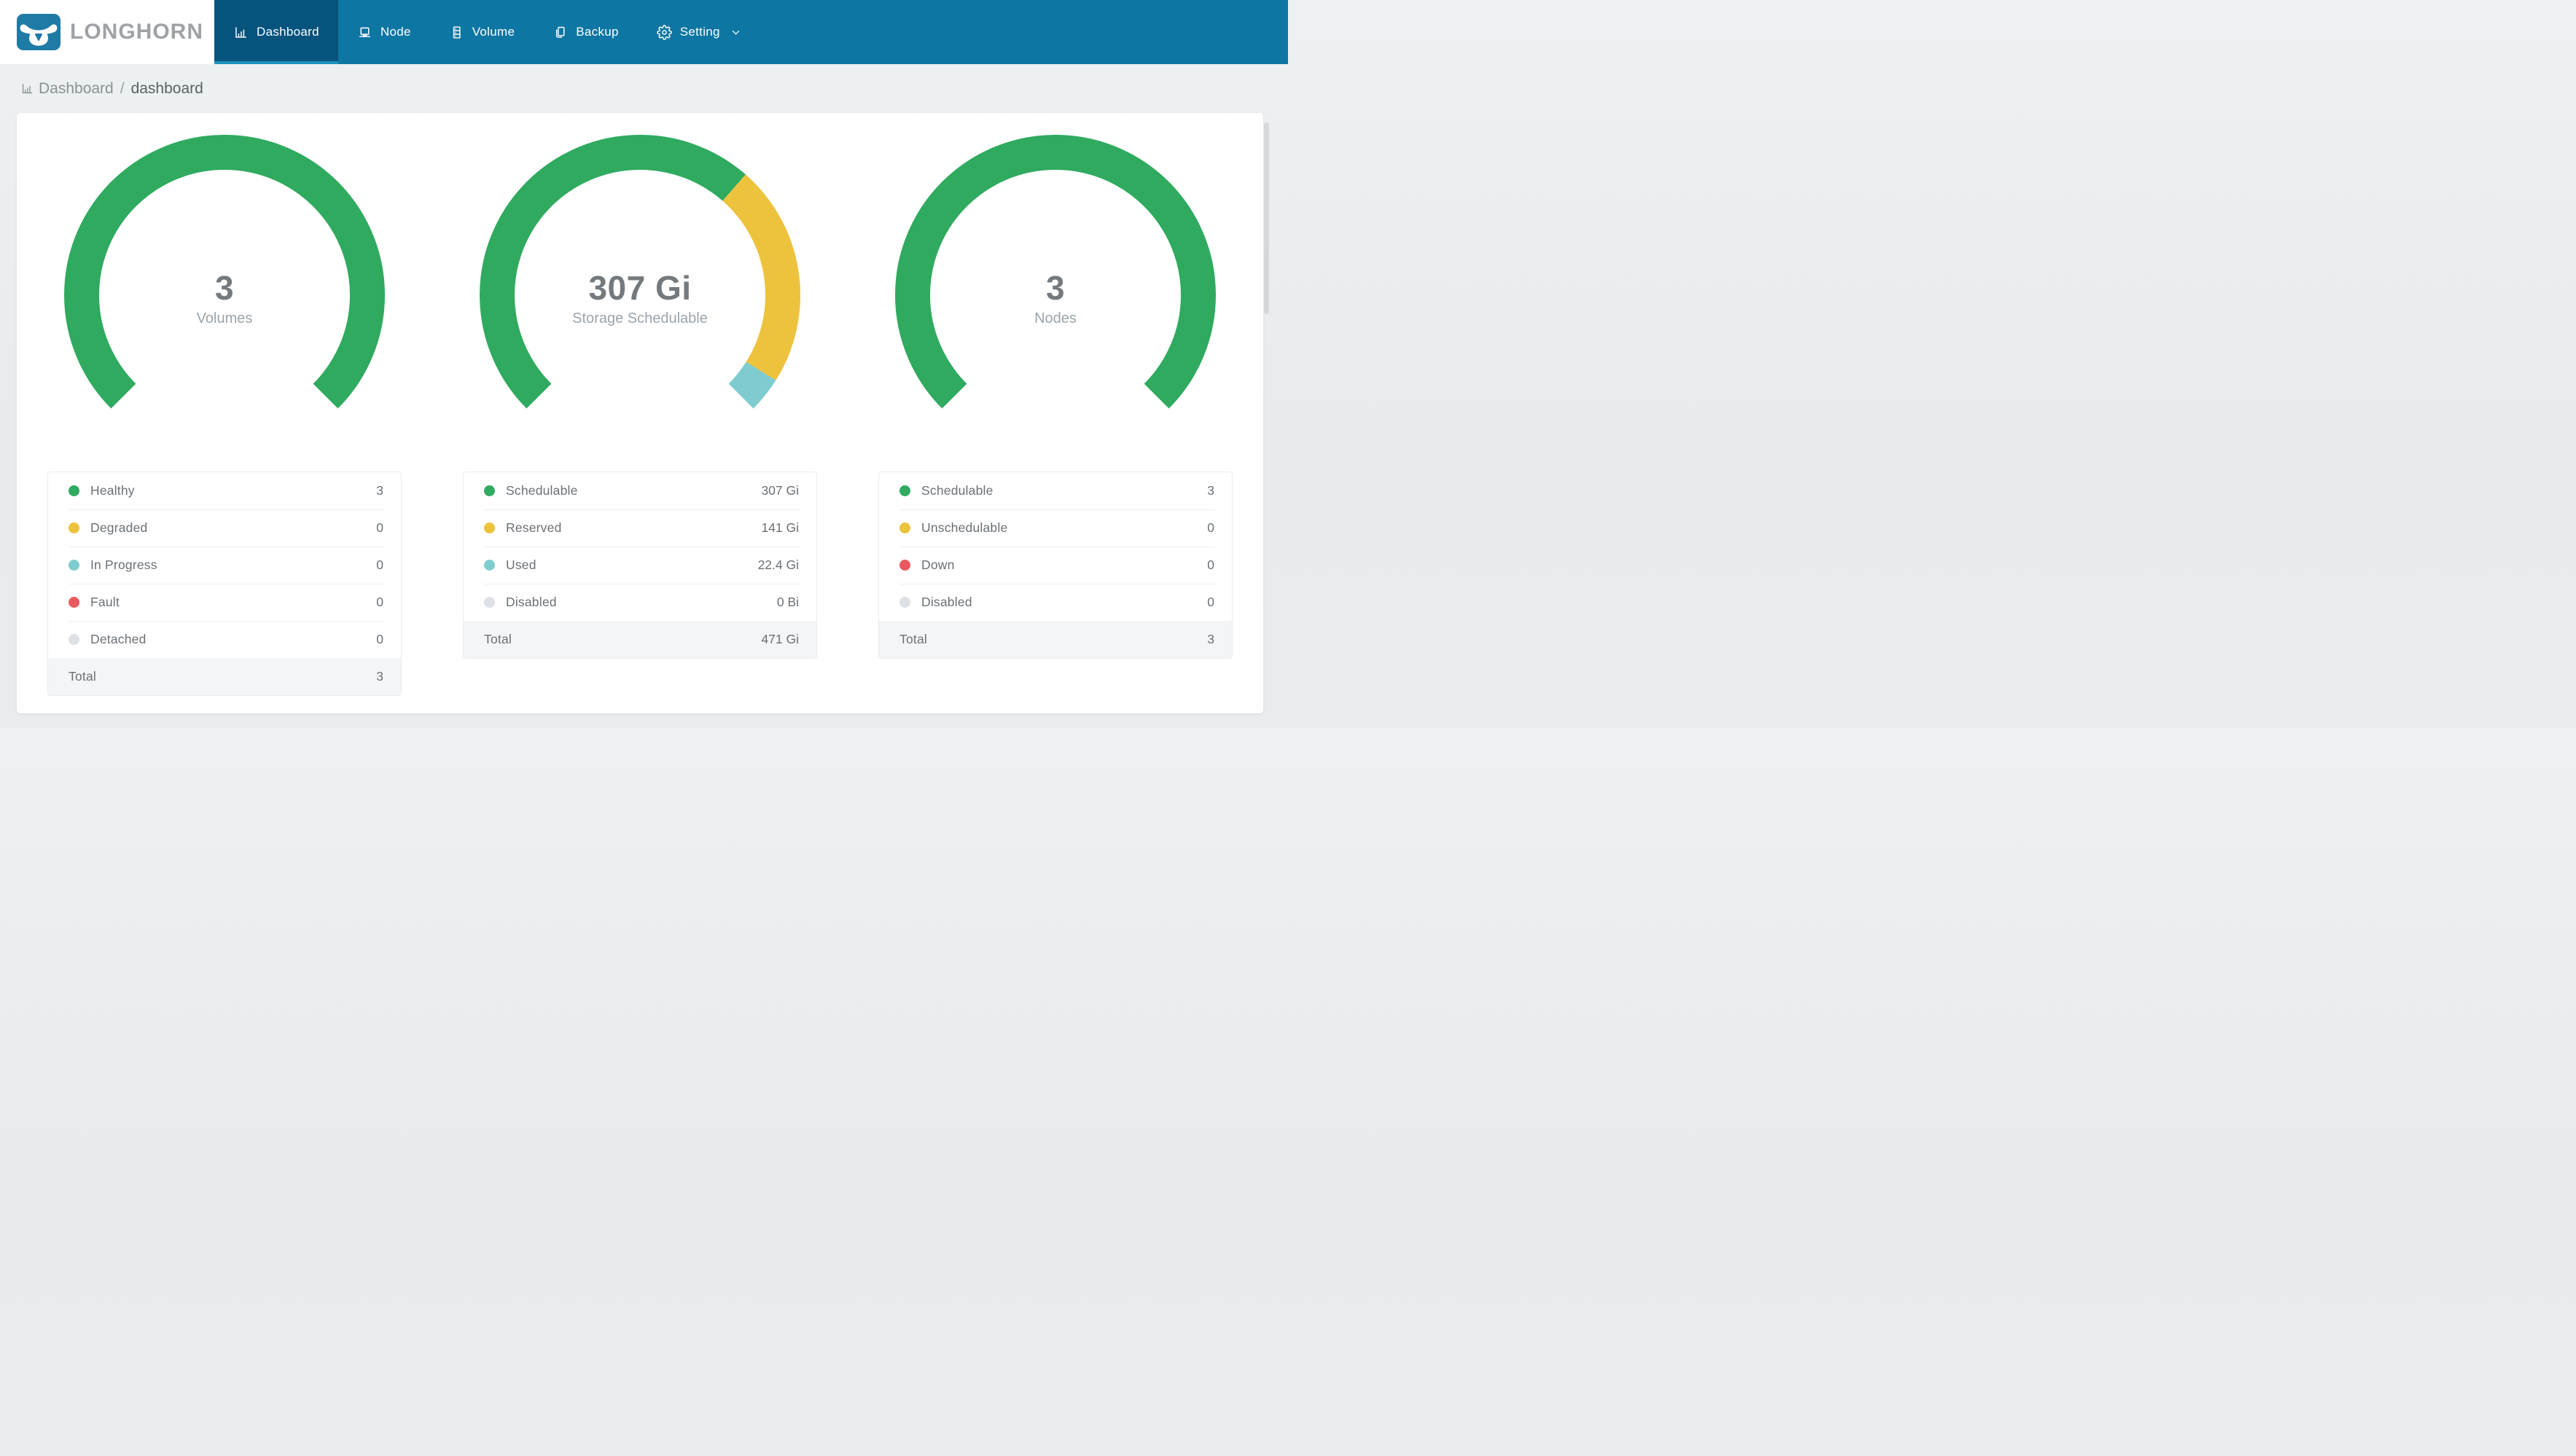  I want to click on nodes-gauge: 3 Nodes, so click(1055, 295).